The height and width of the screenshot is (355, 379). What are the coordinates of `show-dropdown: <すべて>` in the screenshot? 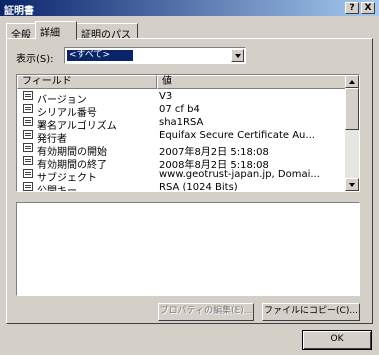 It's located at (155, 55).